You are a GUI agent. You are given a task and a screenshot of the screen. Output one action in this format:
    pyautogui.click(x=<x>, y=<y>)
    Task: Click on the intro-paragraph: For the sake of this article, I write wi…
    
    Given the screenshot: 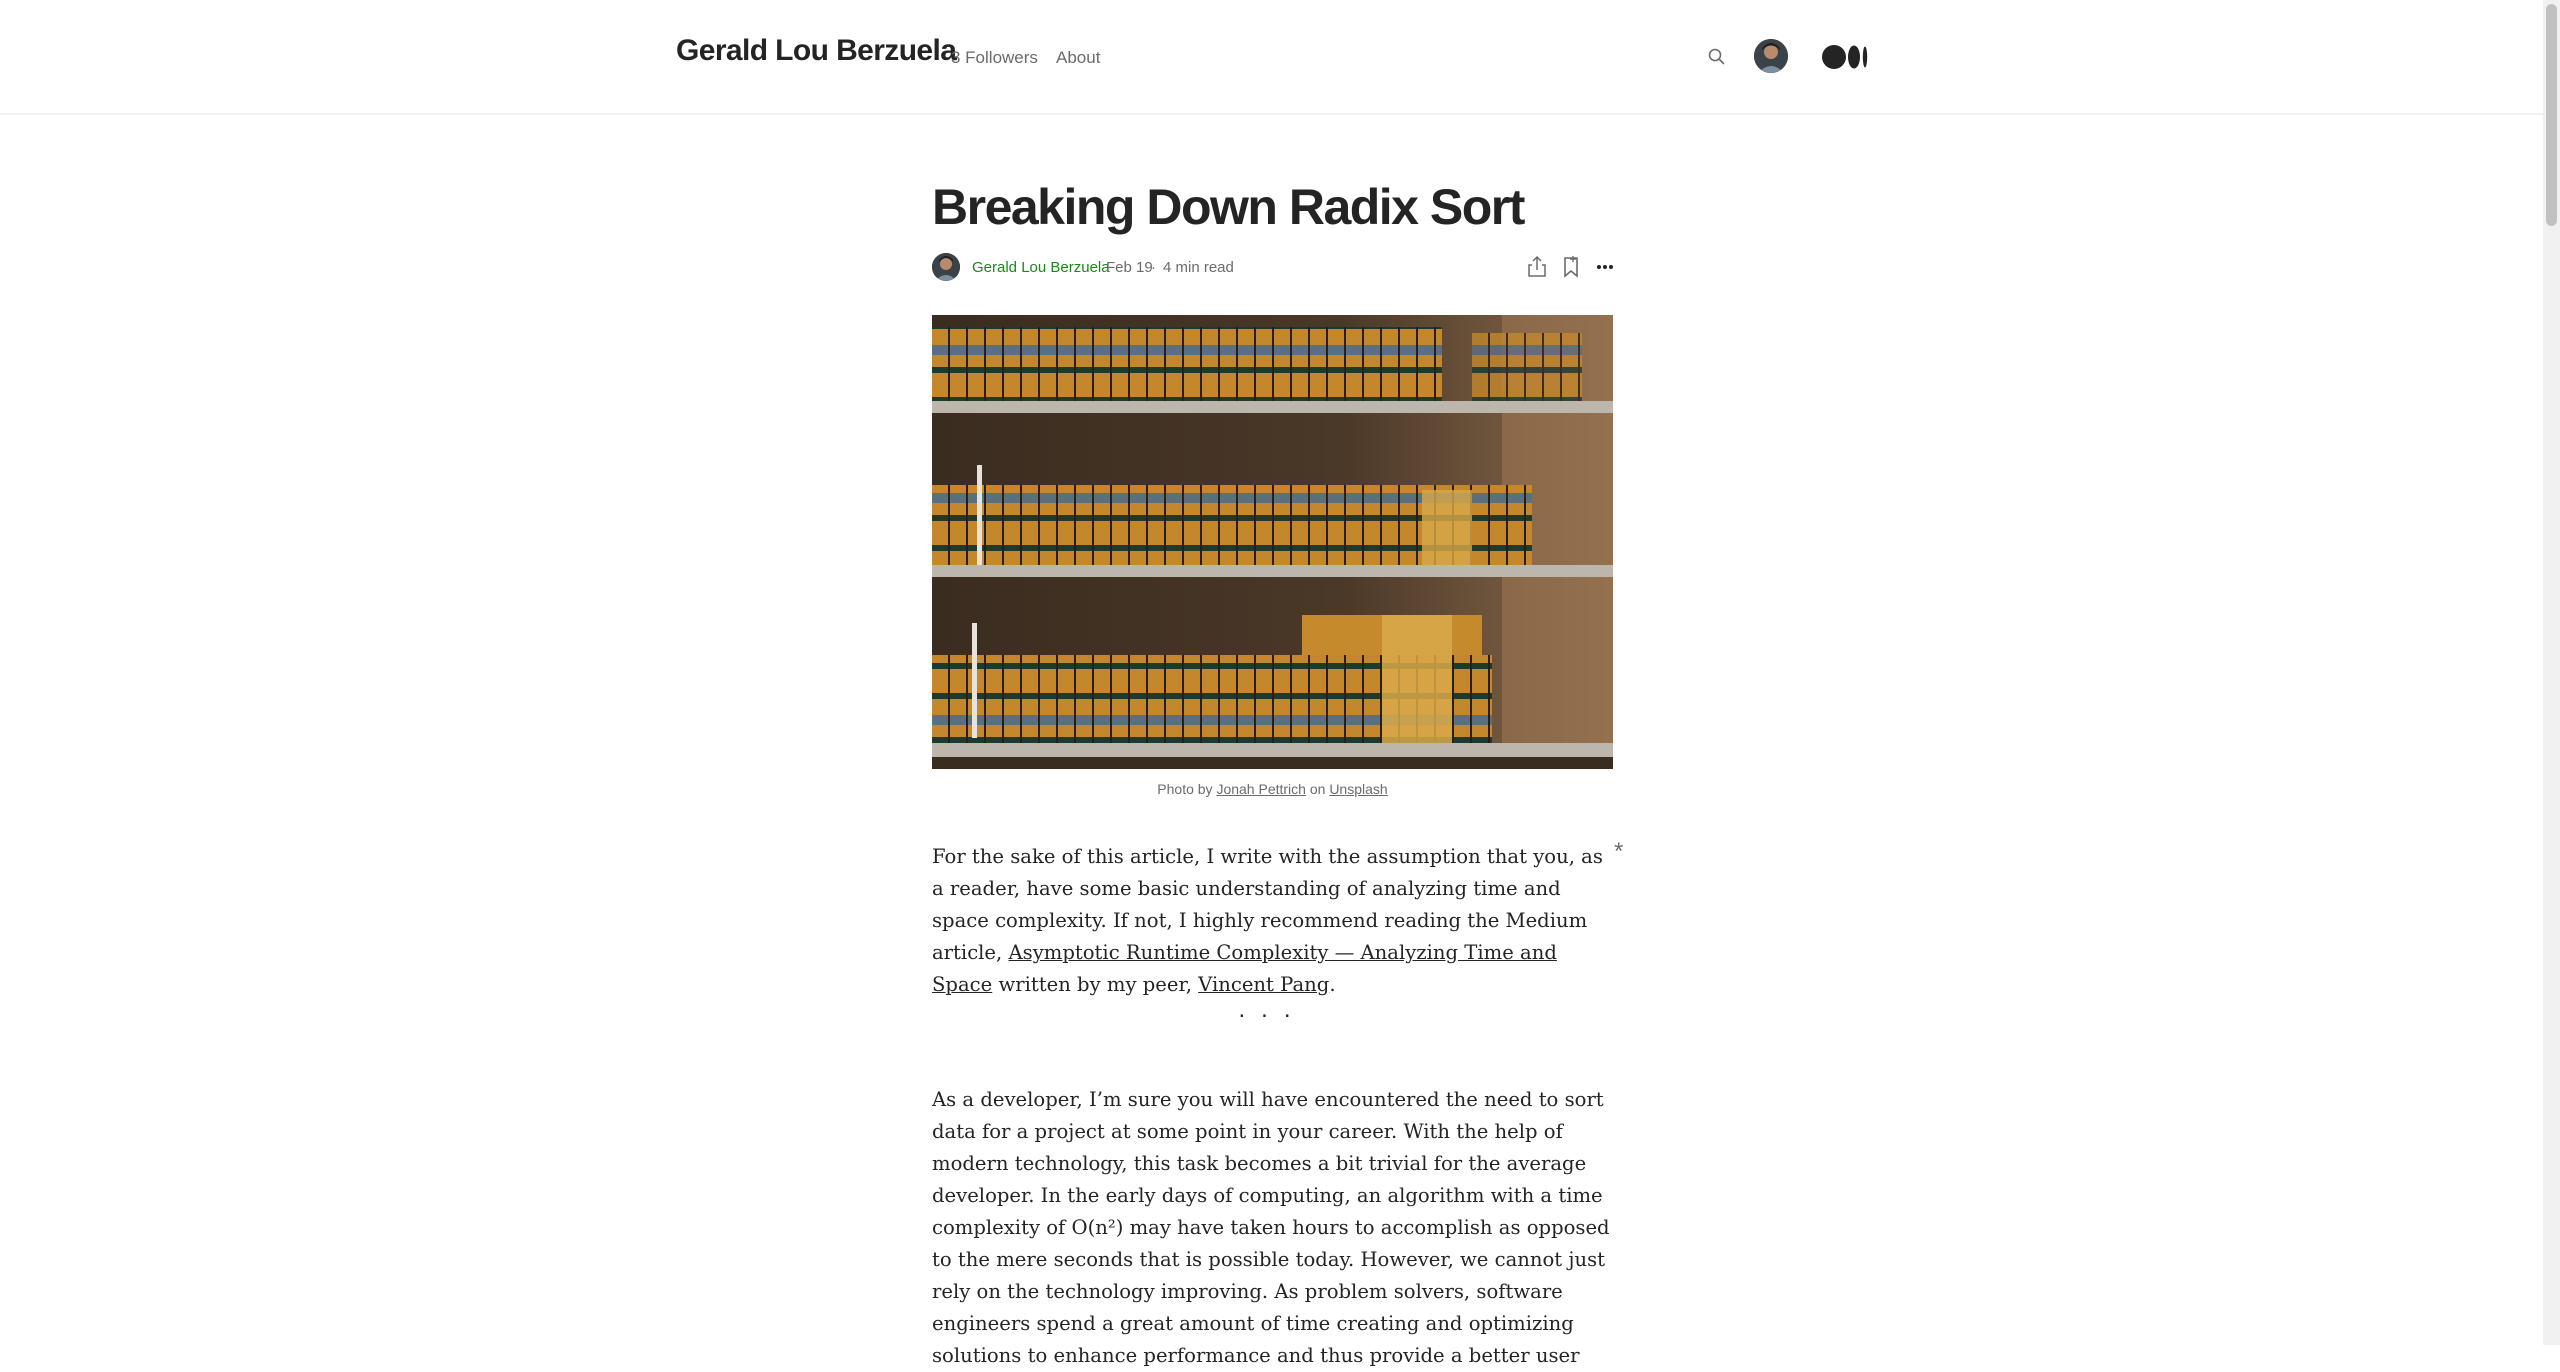 What is the action you would take?
    pyautogui.click(x=1272, y=921)
    